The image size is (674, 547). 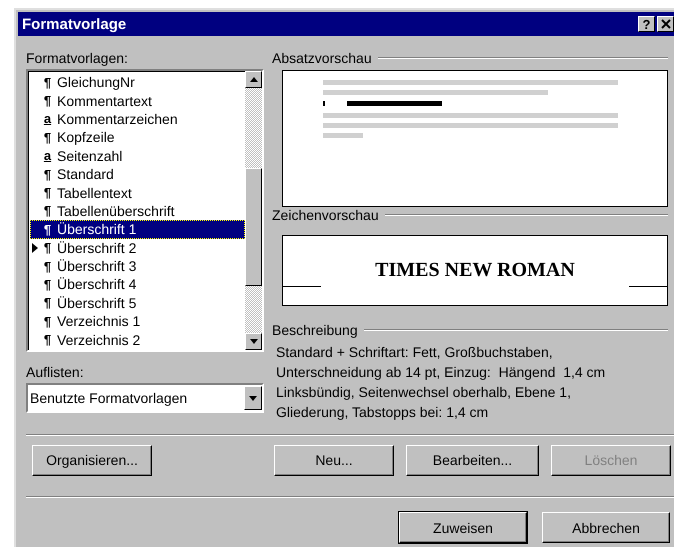 What do you see at coordinates (415, 352) in the screenshot?
I see `description-text: Standard + Schriftart: Fett, Großbuchstaben,` at bounding box center [415, 352].